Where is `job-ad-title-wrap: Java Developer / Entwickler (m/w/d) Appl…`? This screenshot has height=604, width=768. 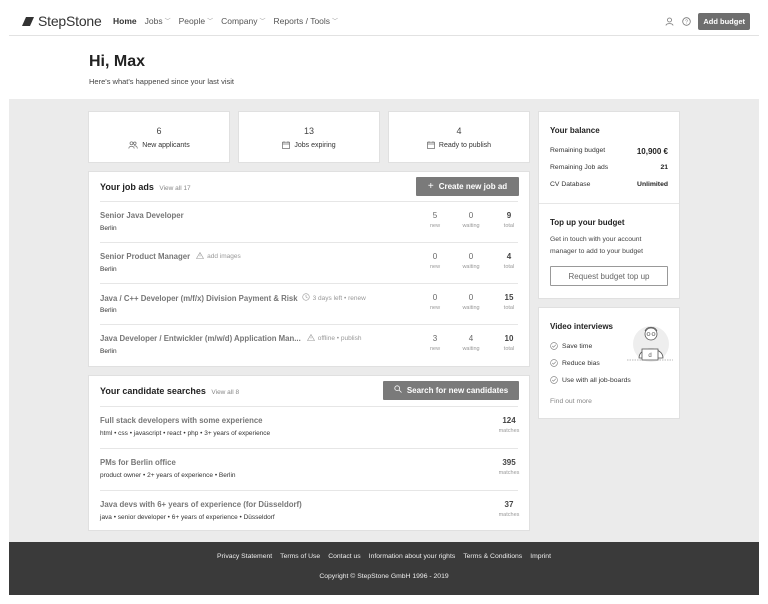 job-ad-title-wrap: Java Developer / Entwickler (m/w/d) Appl… is located at coordinates (230, 338).